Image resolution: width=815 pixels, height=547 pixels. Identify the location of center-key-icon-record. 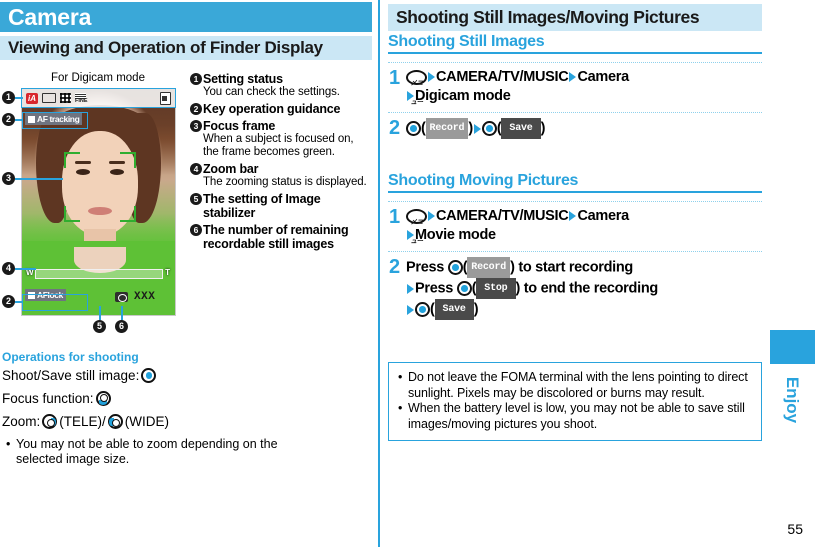
(413, 128).